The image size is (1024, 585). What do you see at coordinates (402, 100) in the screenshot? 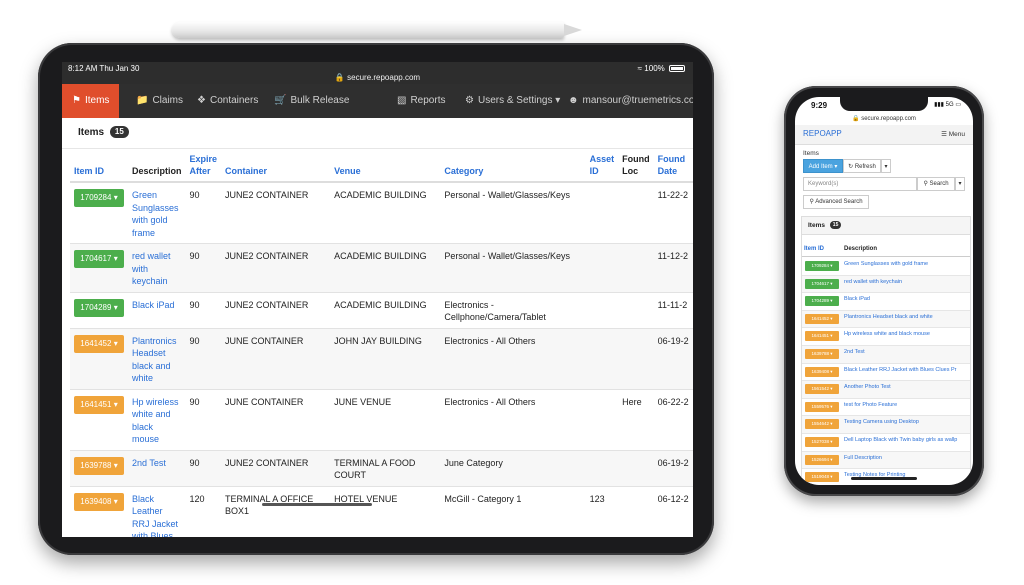
I see `bar-chart-icon: ▧` at bounding box center [402, 100].